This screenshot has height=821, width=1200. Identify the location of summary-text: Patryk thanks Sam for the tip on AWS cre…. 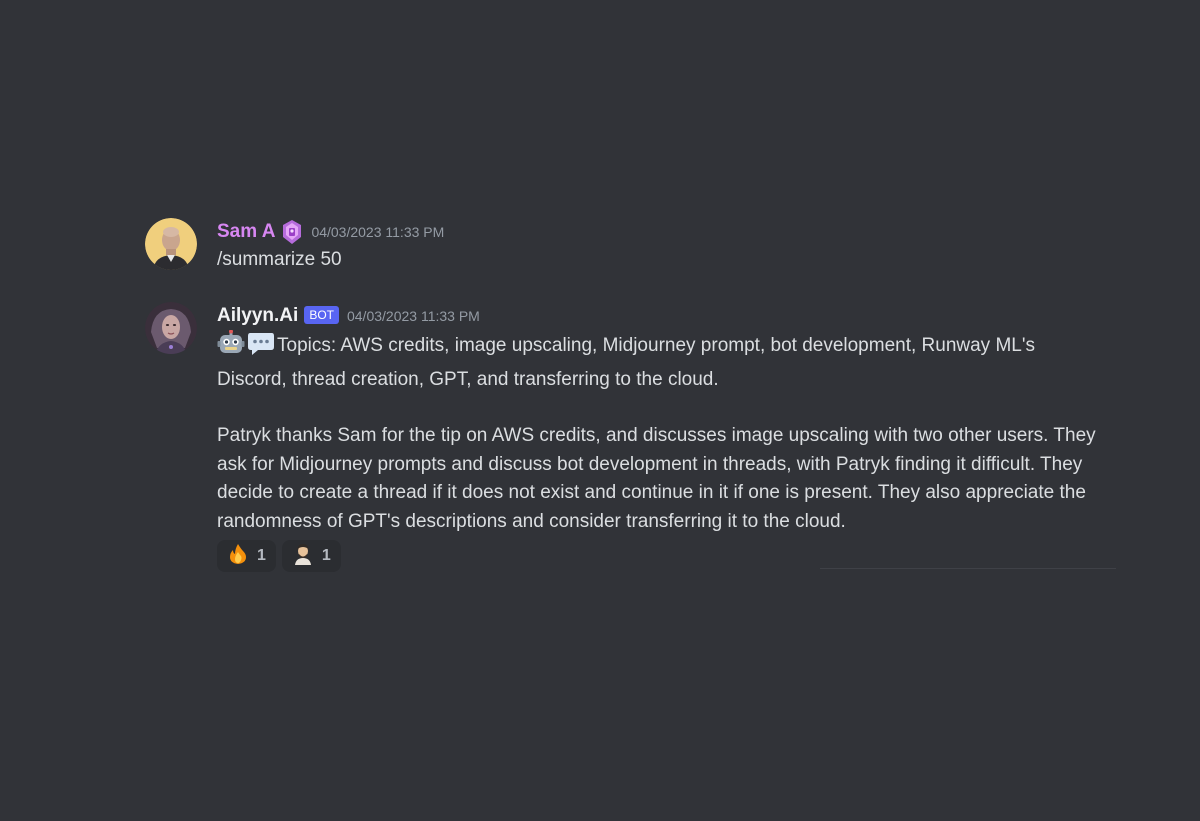
(656, 478).